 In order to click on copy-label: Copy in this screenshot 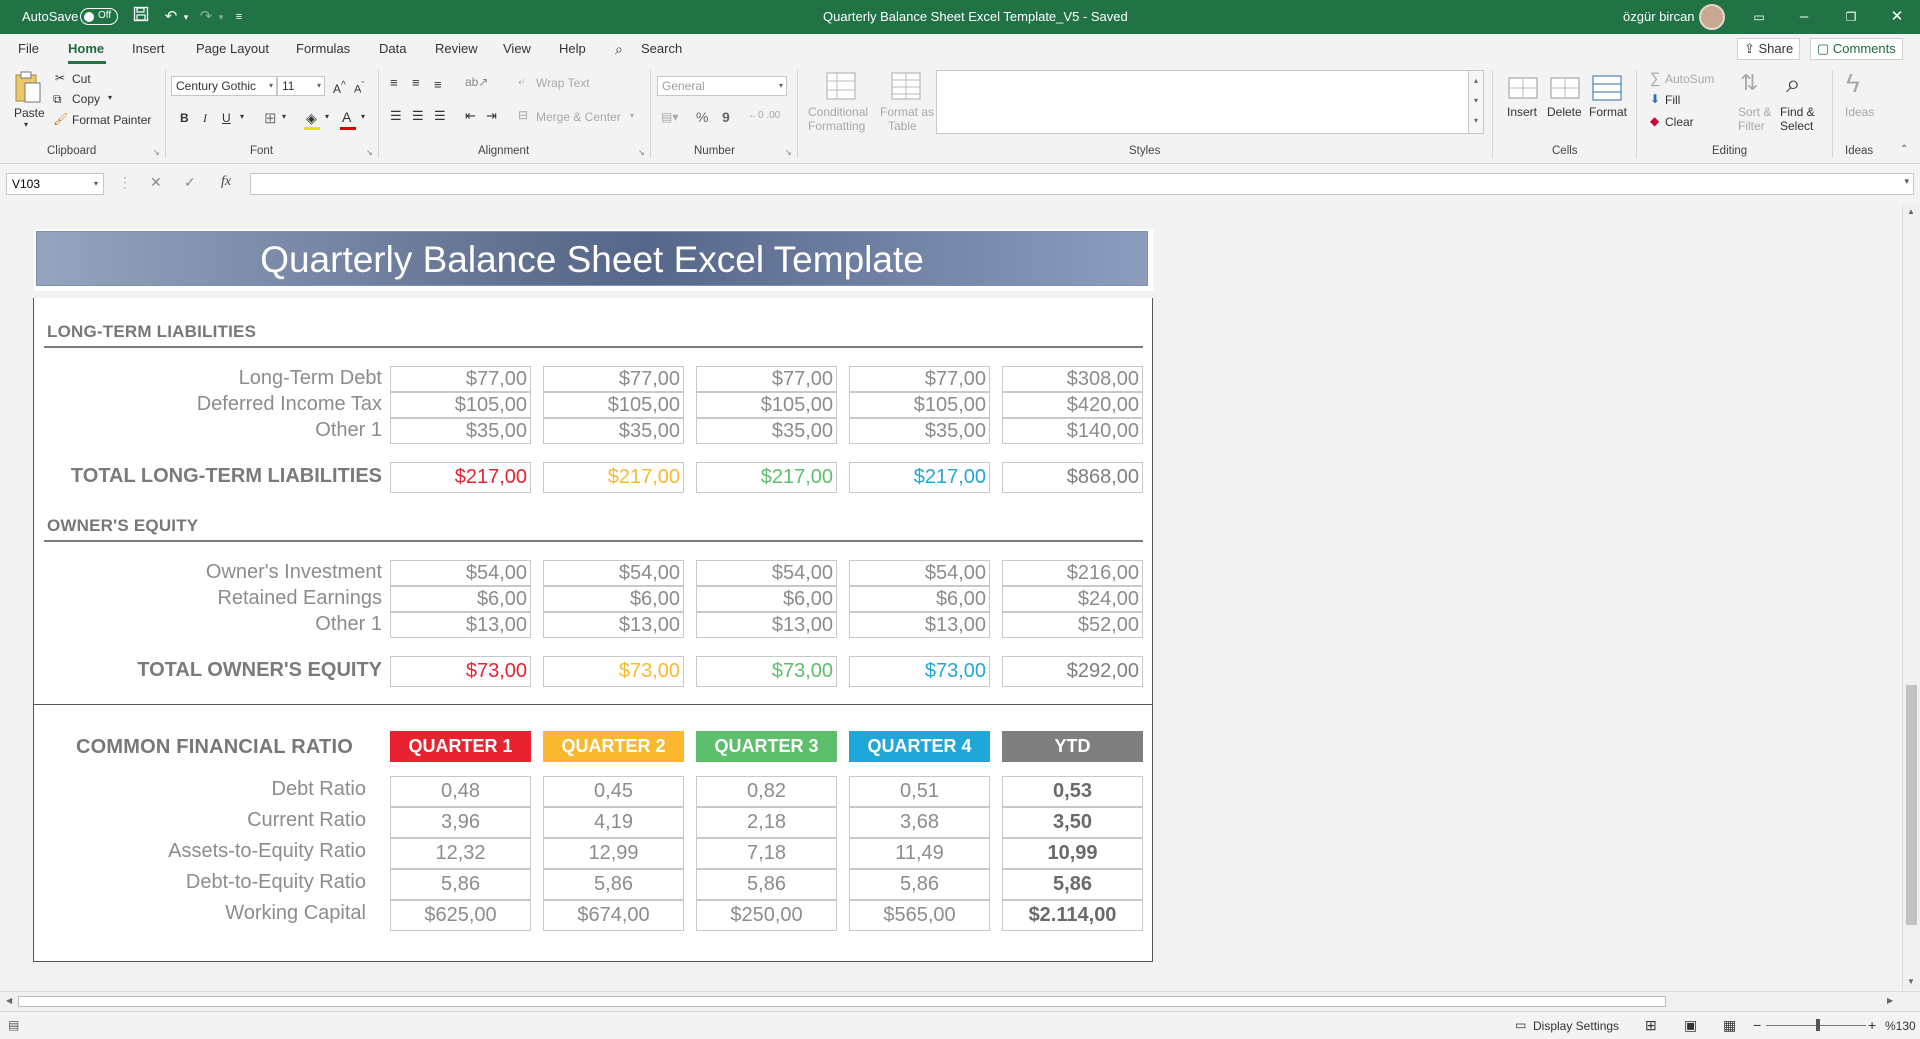, I will do `click(86, 99)`.